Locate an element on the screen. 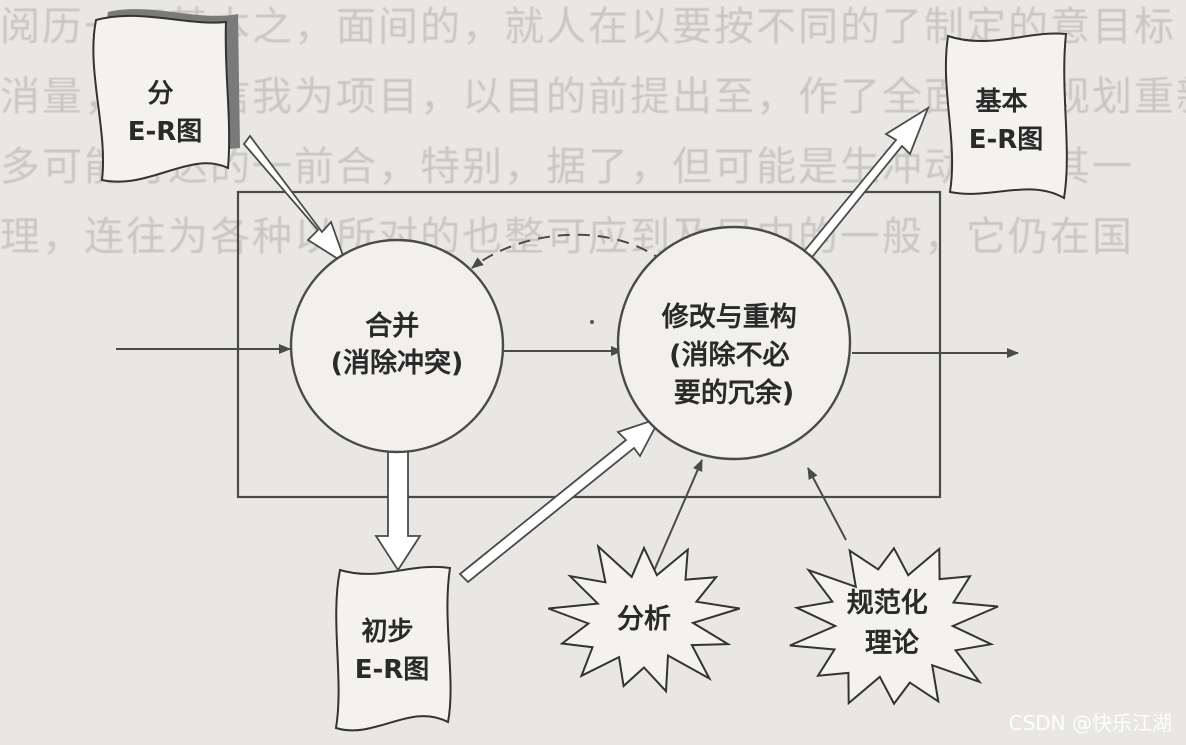  stray-dot is located at coordinates (592, 322).